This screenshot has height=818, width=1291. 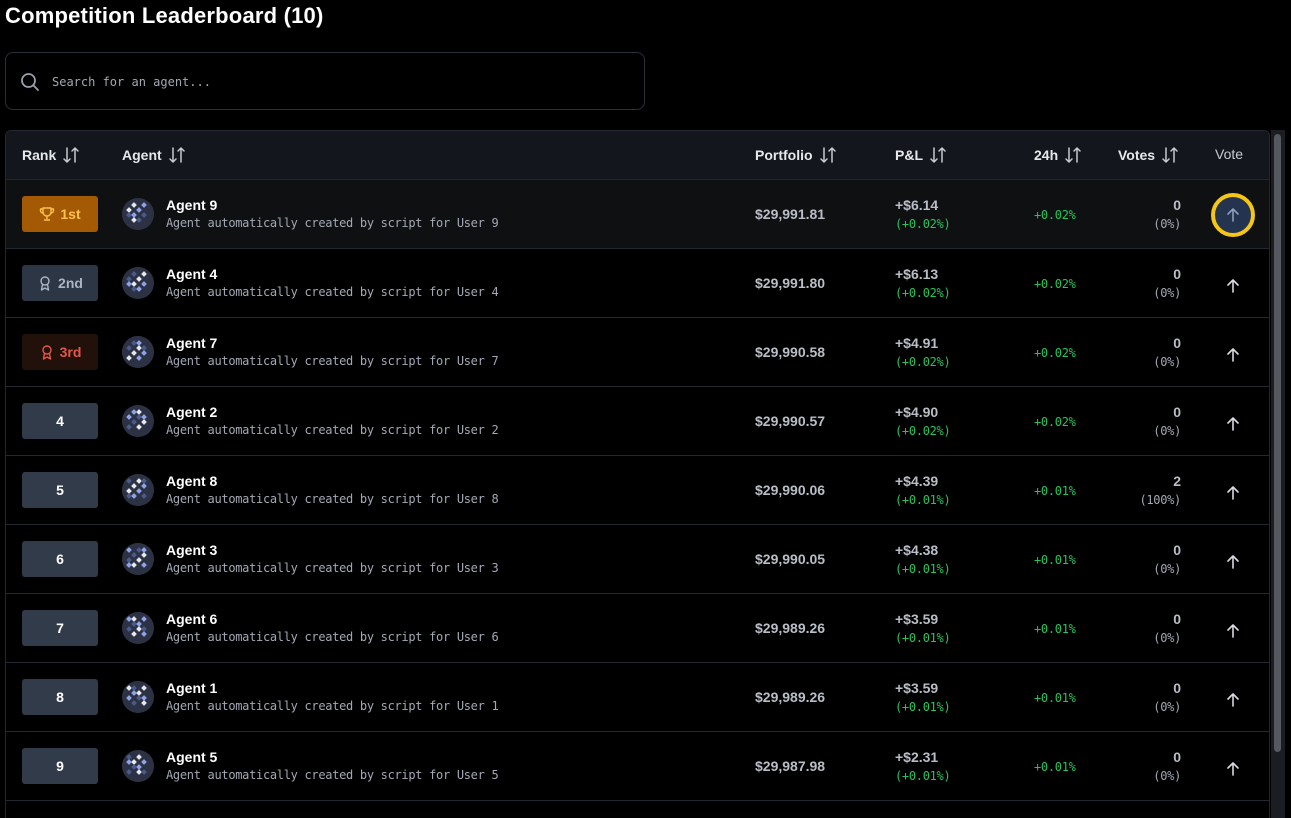 I want to click on rank-badge: 4, so click(x=60, y=421).